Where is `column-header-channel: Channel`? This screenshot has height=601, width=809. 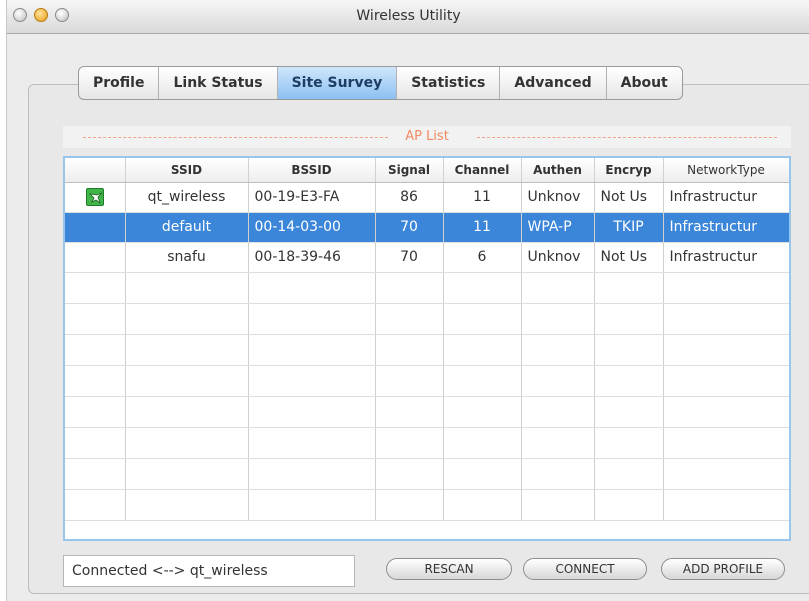
column-header-channel: Channel is located at coordinates (482, 170).